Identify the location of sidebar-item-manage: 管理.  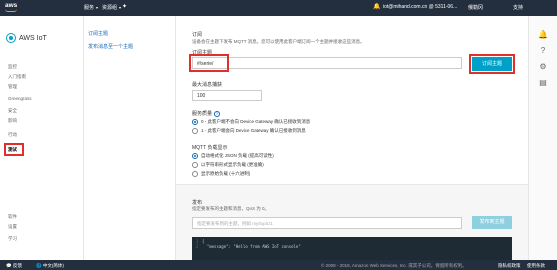
(12, 87).